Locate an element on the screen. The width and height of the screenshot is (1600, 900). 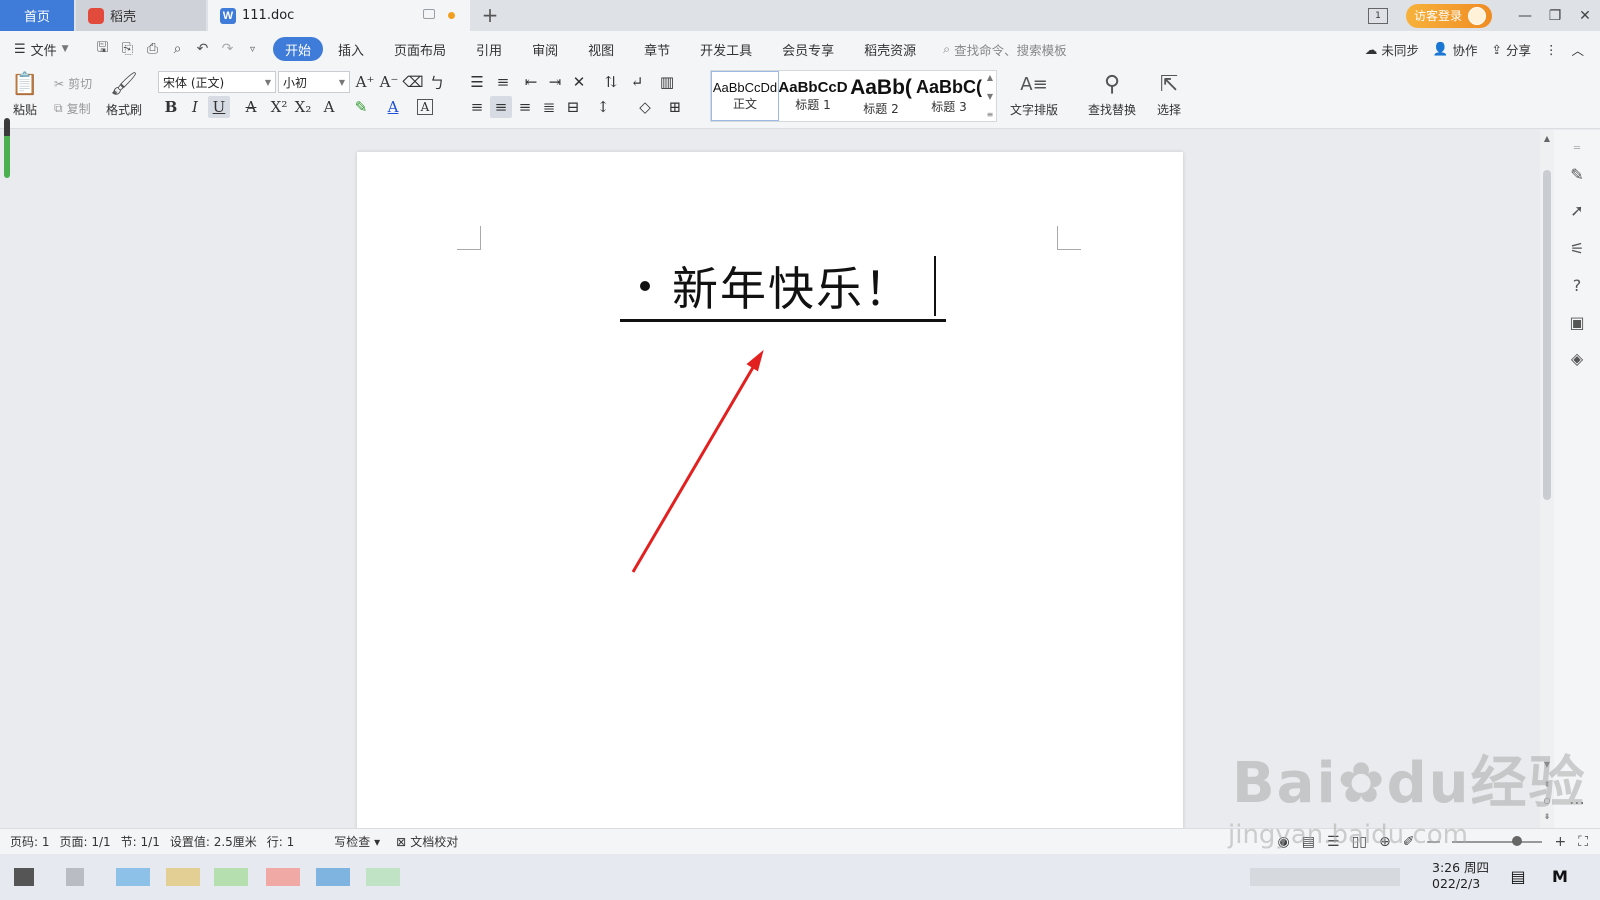
borders-icon: ⊞ is located at coordinates (675, 107).